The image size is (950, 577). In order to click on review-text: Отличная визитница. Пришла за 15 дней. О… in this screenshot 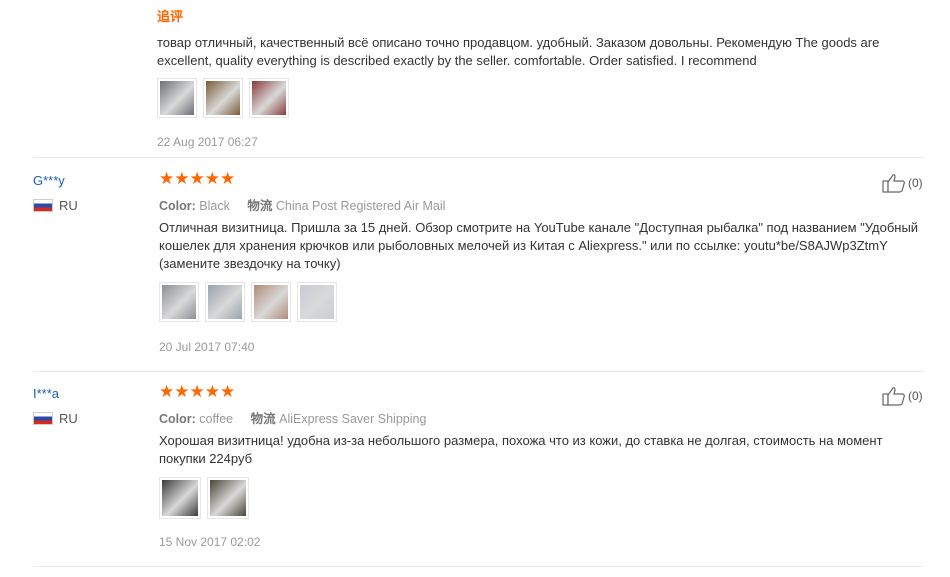, I will do `click(539, 245)`.